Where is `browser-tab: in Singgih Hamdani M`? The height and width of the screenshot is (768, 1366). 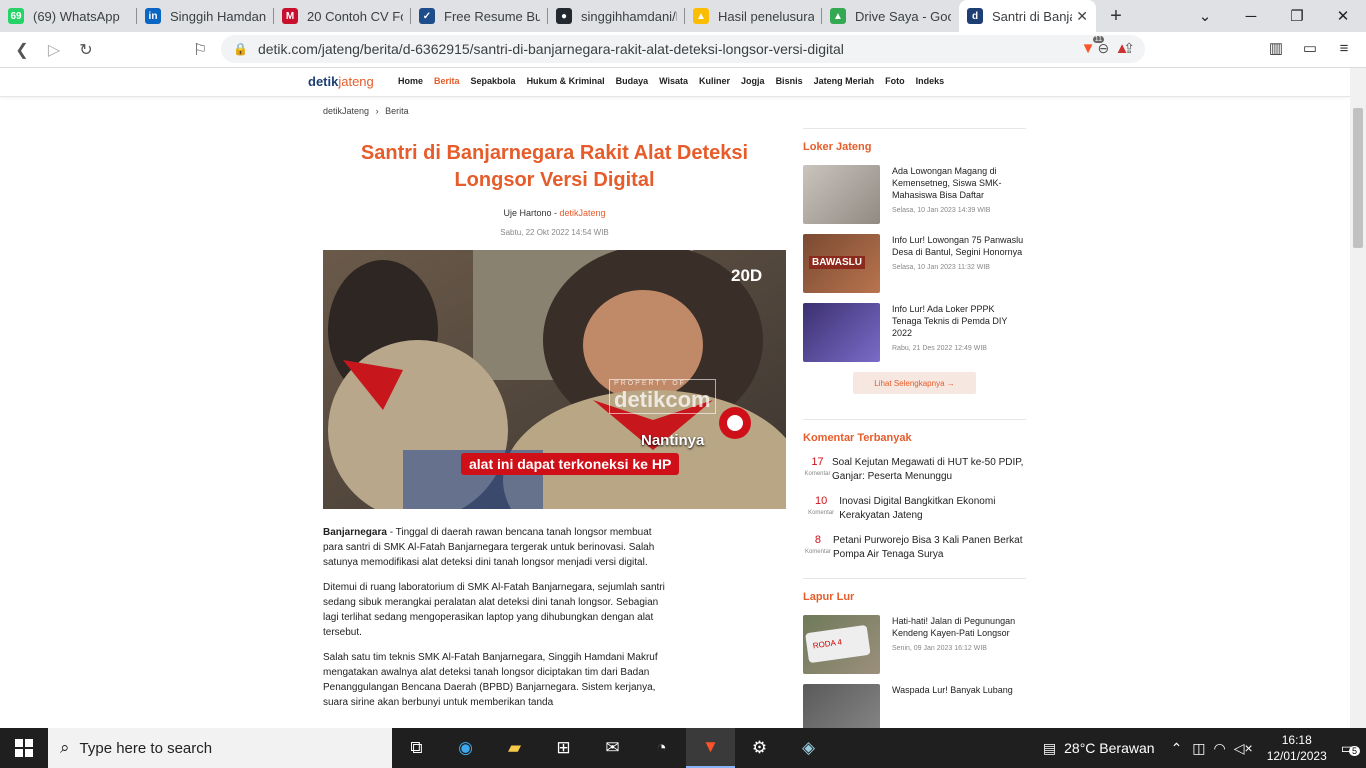
browser-tab: in Singgih Hamdani M is located at coordinates (205, 16).